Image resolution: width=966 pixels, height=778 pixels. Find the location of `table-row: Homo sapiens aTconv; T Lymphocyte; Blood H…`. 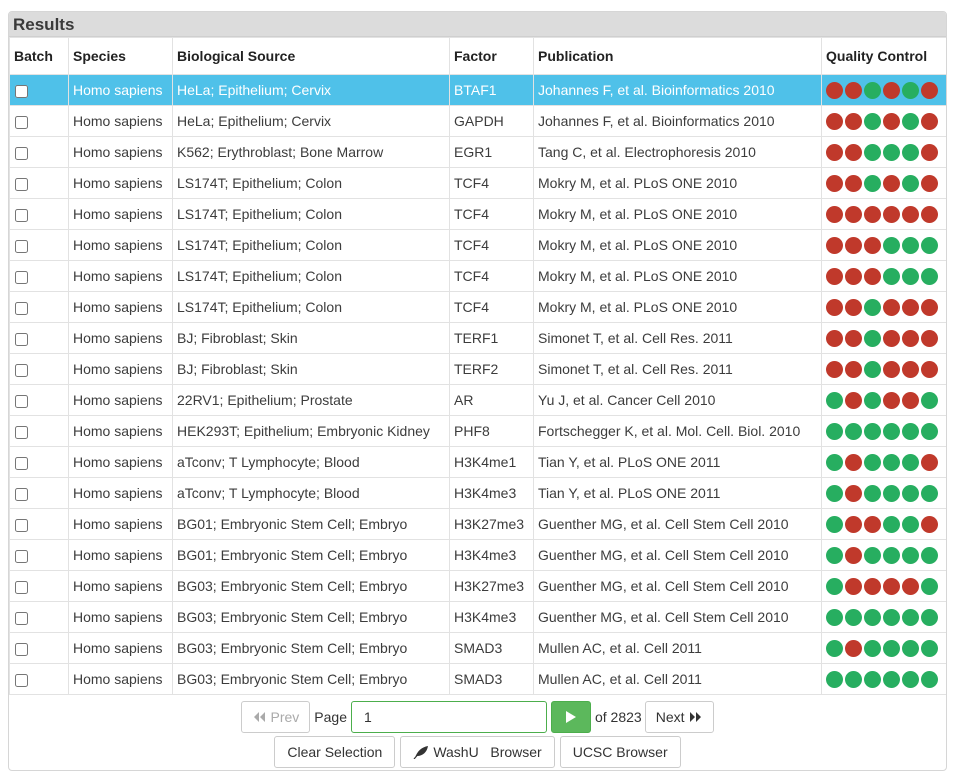

table-row: Homo sapiens aTconv; T Lymphocyte; Blood H… is located at coordinates (477, 493).